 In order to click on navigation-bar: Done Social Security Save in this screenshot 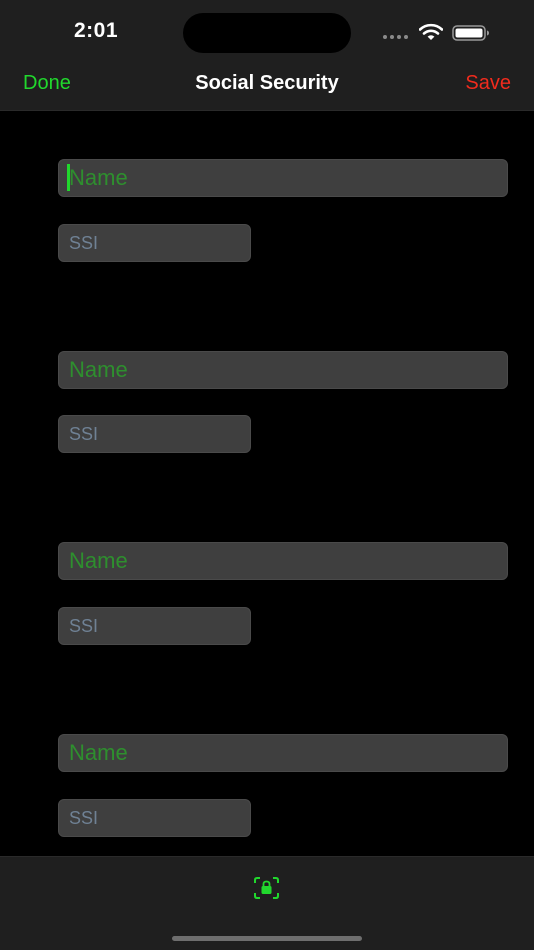, I will do `click(267, 85)`.